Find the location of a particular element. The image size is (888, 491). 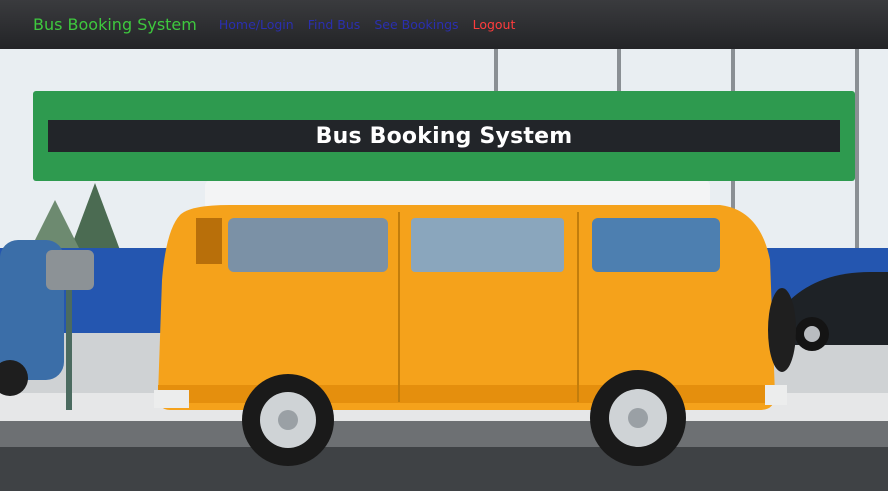

page-title: Bus Booking System is located at coordinates (444, 136).